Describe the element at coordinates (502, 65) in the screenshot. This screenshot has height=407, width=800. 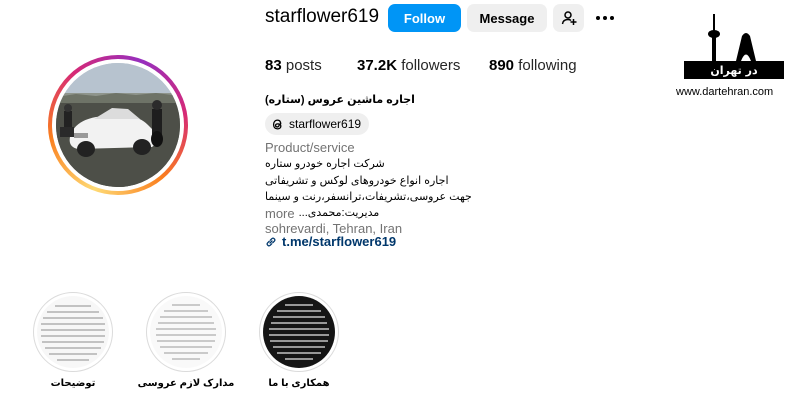
I see `following-count: 890` at that location.